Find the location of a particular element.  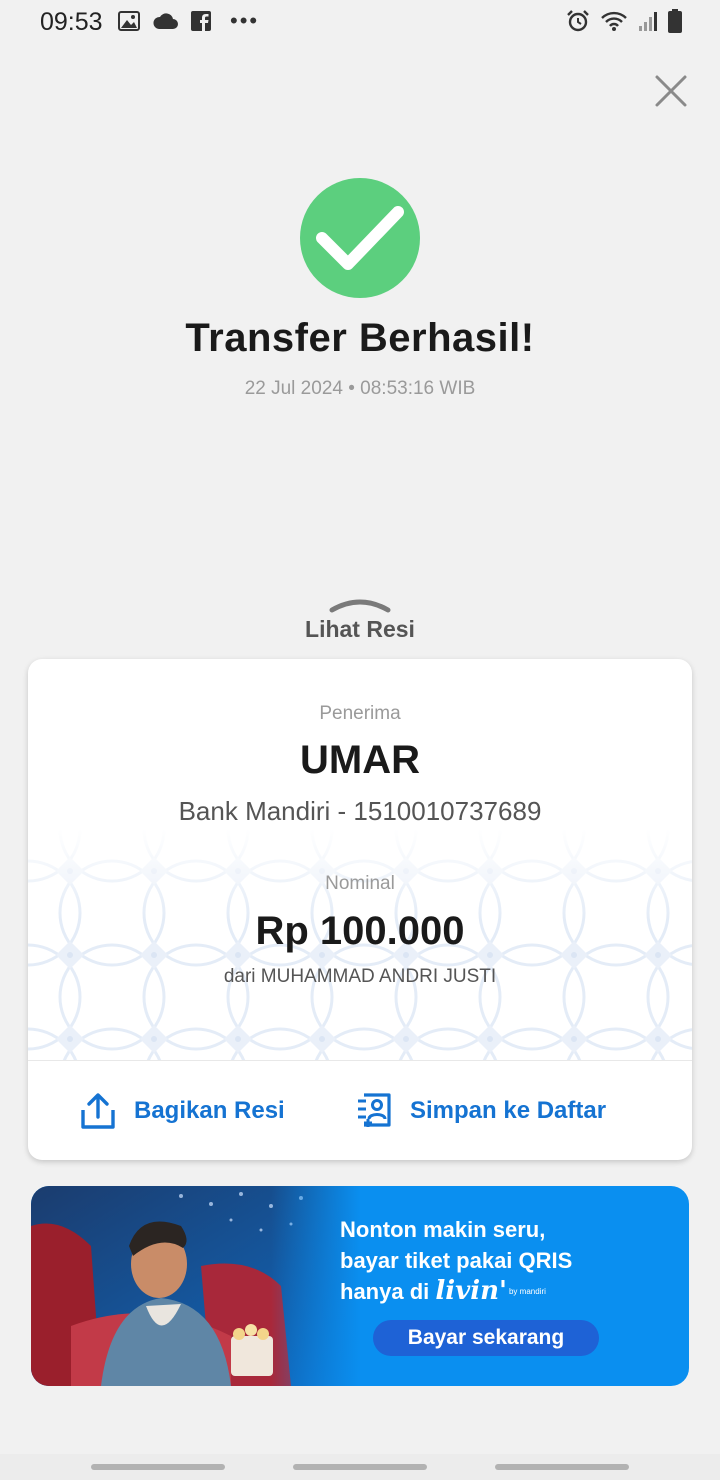

recipient-account: Bank Mandiri - 1510010737689 is located at coordinates (360, 811).